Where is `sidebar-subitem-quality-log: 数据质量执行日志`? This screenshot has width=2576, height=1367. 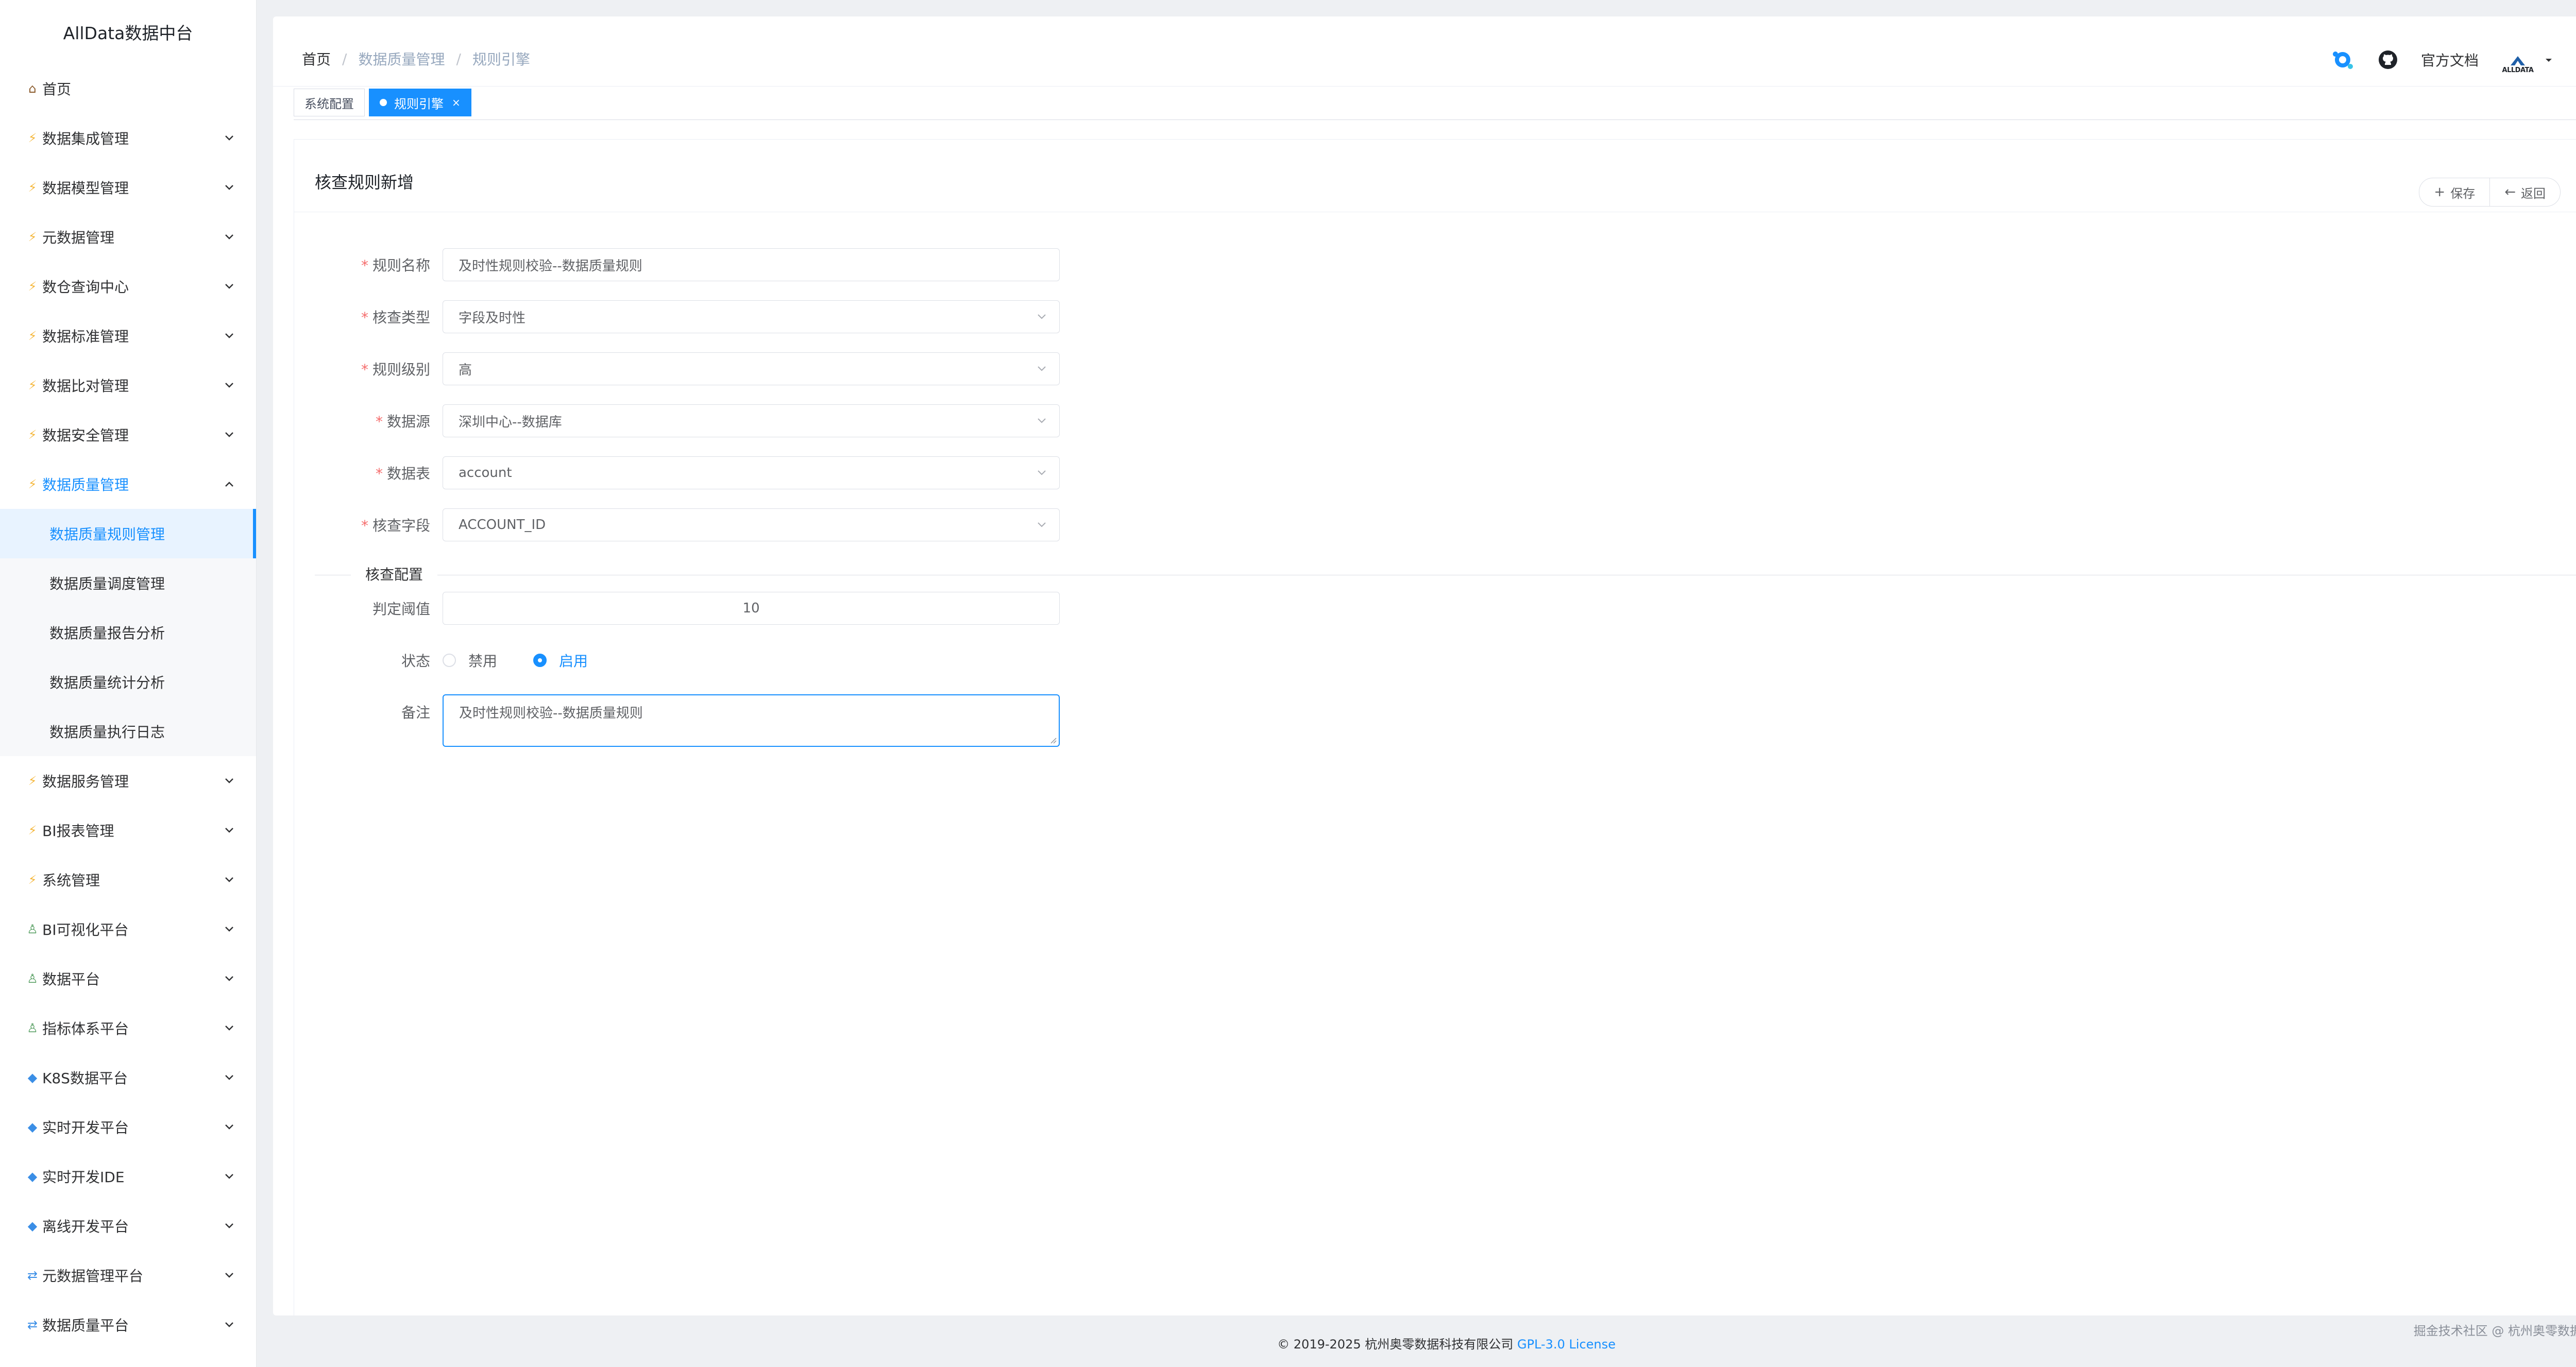 sidebar-subitem-quality-log: 数据质量执行日志 is located at coordinates (128, 732).